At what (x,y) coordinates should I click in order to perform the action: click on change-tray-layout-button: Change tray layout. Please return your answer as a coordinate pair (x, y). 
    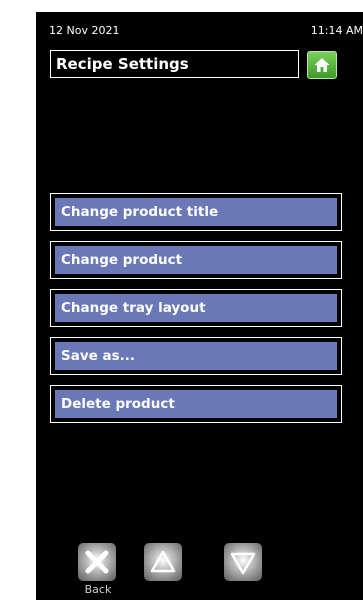
    Looking at the image, I should click on (196, 308).